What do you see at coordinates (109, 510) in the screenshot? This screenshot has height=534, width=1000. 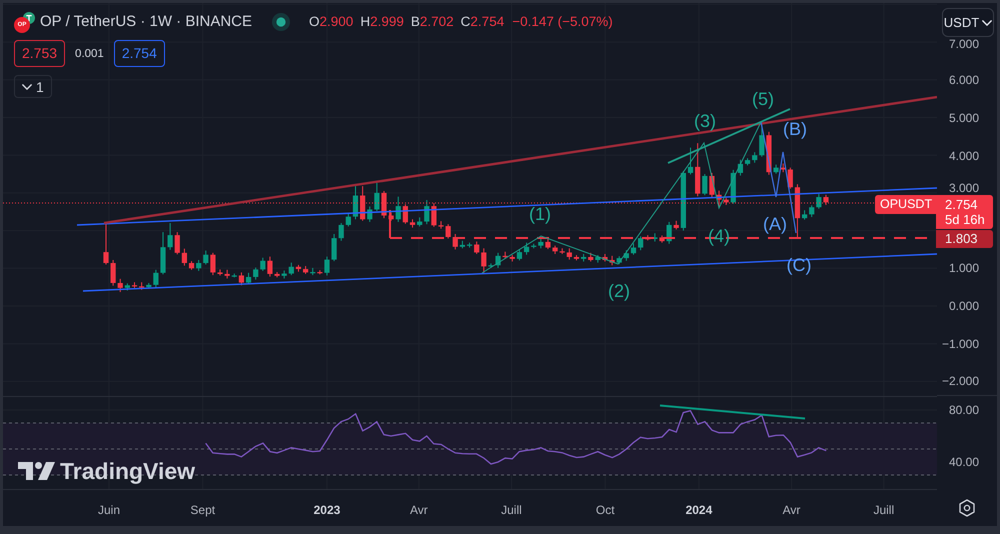 I see `time-axis-label: Juin` at bounding box center [109, 510].